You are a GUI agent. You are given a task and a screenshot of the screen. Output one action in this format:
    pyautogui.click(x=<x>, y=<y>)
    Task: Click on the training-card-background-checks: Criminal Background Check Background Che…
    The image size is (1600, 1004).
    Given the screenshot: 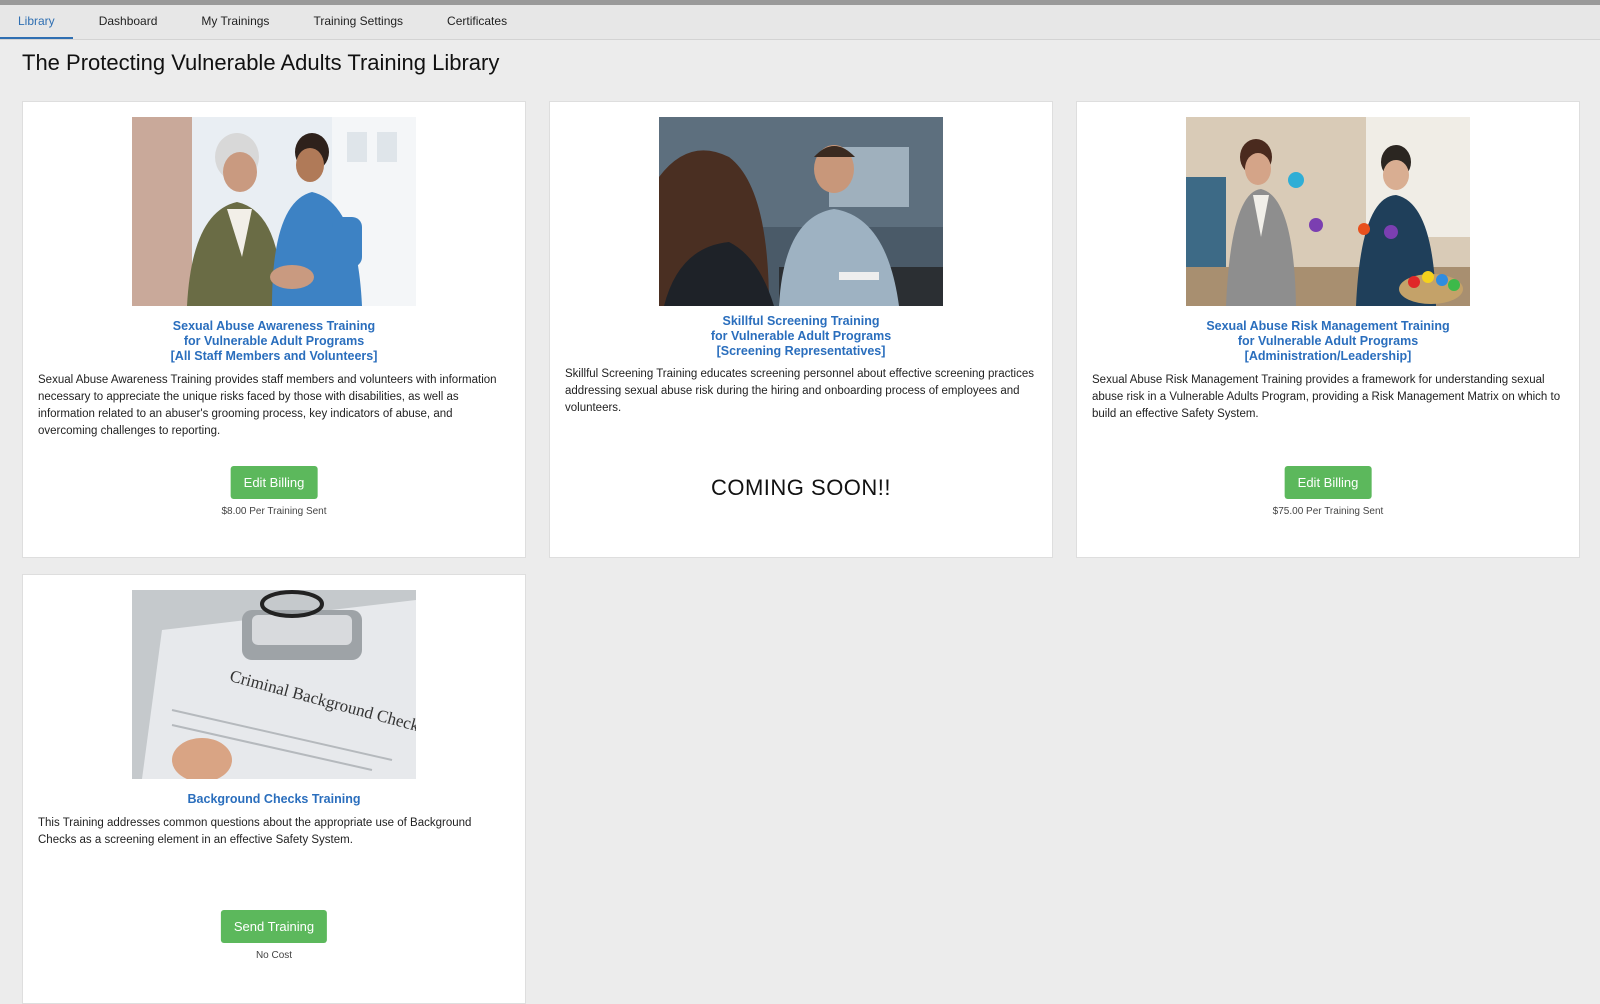 What is the action you would take?
    pyautogui.click(x=274, y=789)
    